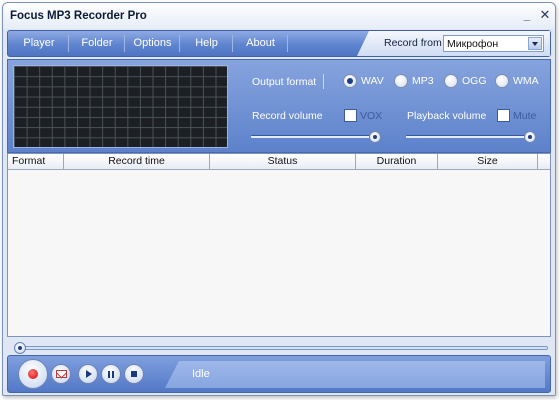 This screenshot has height=400, width=560. What do you see at coordinates (206, 43) in the screenshot?
I see `menu-help: Help` at bounding box center [206, 43].